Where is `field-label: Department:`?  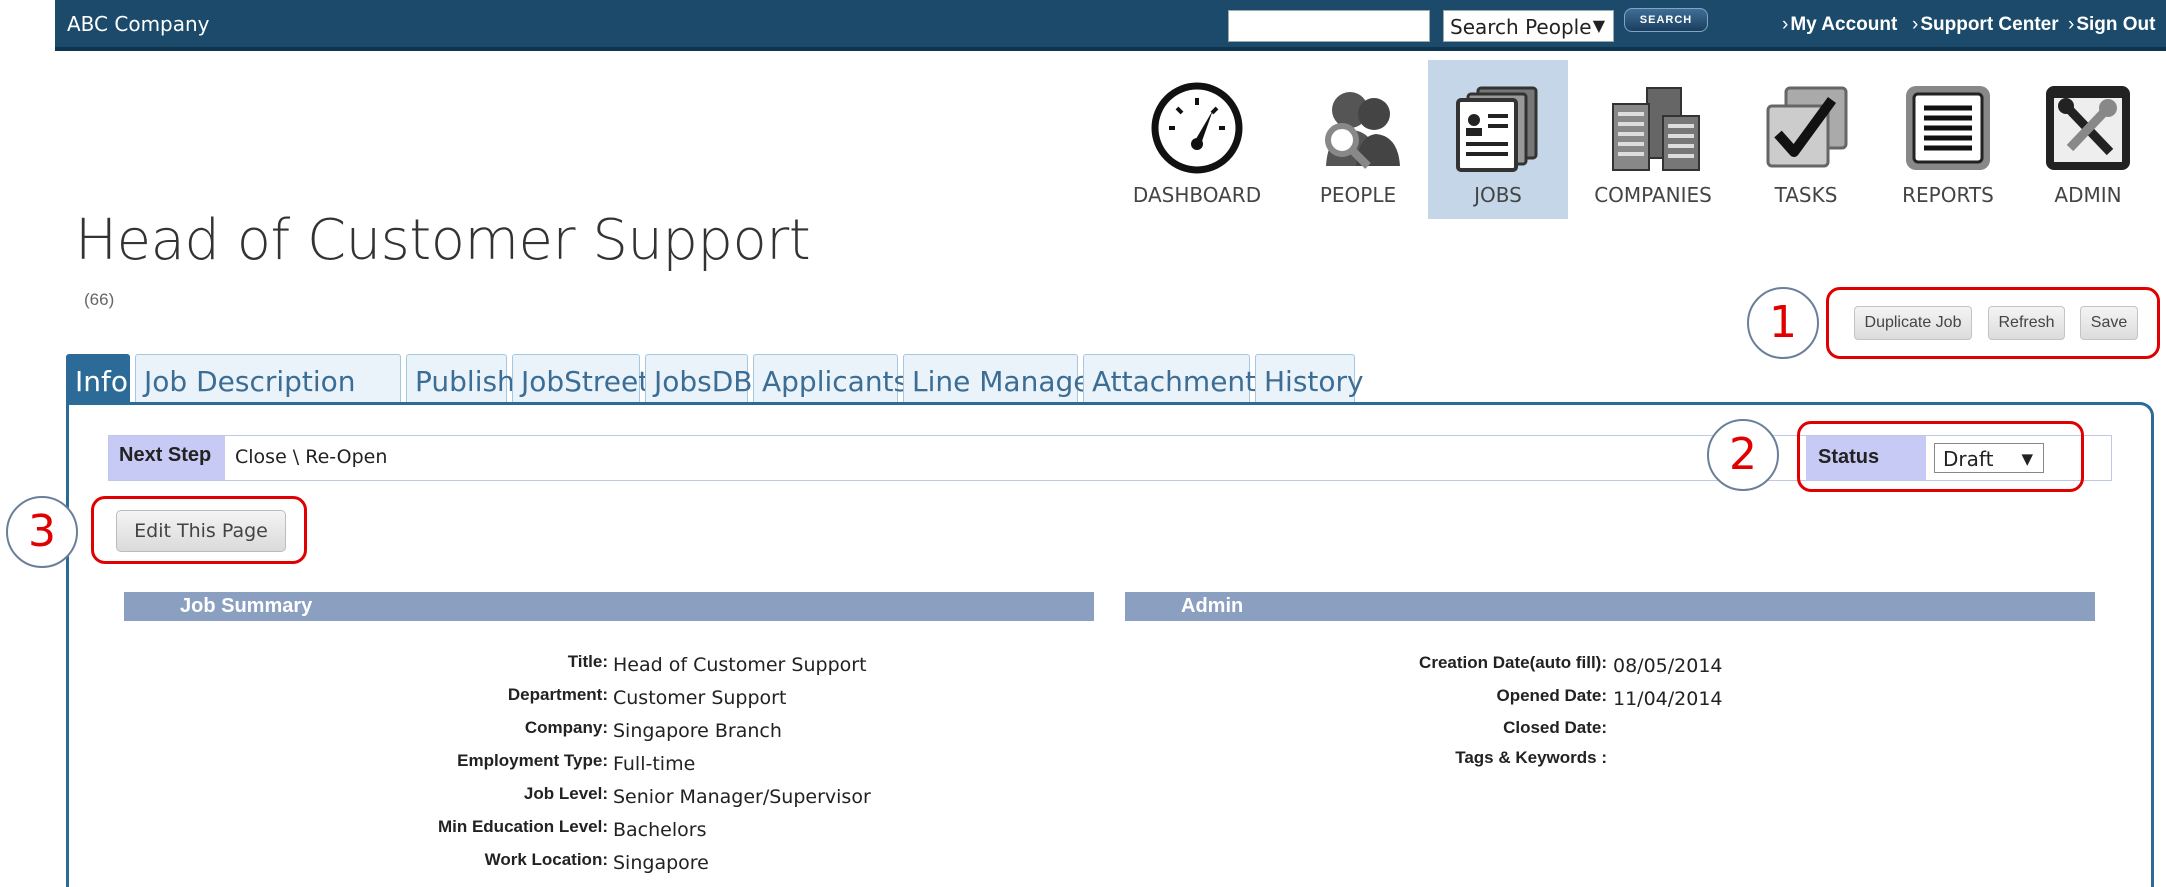
field-label: Department: is located at coordinates (557, 694).